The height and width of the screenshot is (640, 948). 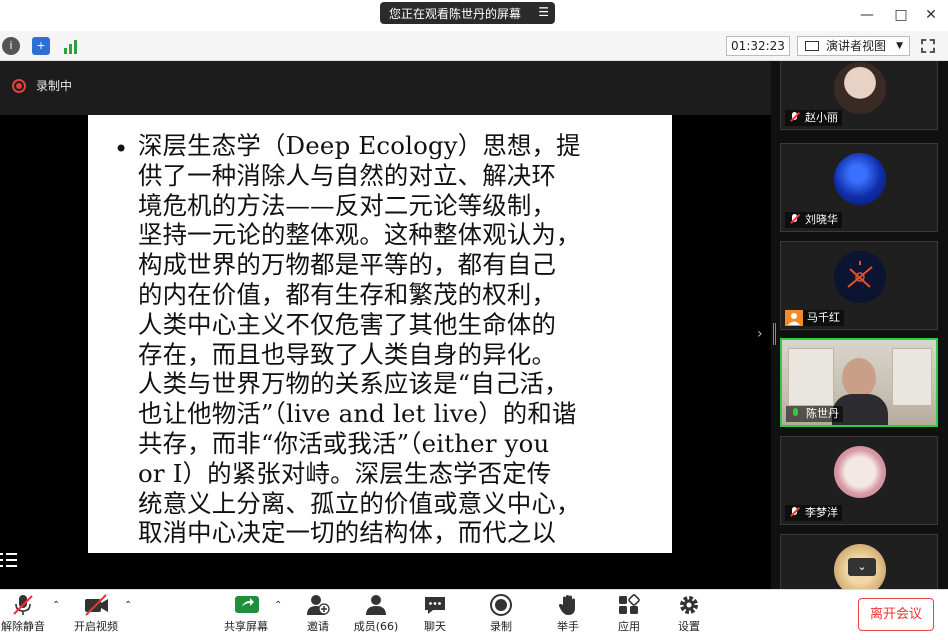 What do you see at coordinates (344, 443) in the screenshot?
I see `slide-line: 共存，而非“你活或我活”（either you` at bounding box center [344, 443].